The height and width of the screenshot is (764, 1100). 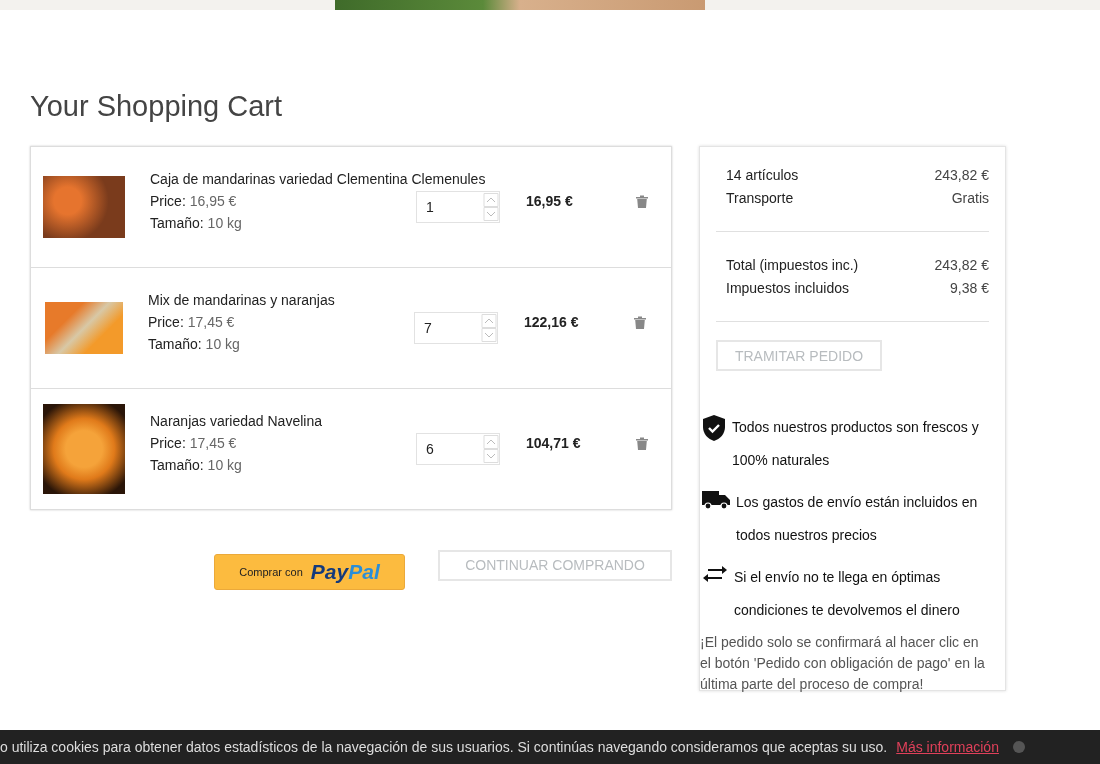 I want to click on more-info-link: Más información, so click(x=947, y=747).